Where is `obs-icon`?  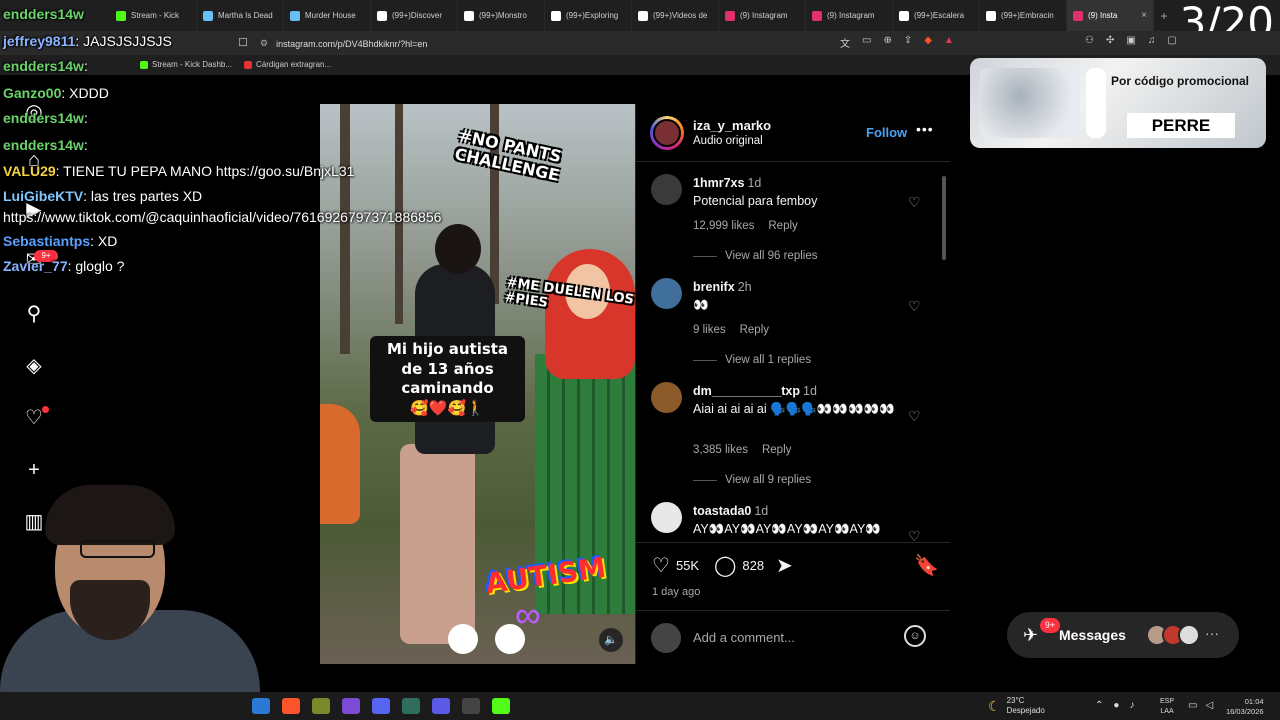 obs-icon is located at coordinates (471, 706).